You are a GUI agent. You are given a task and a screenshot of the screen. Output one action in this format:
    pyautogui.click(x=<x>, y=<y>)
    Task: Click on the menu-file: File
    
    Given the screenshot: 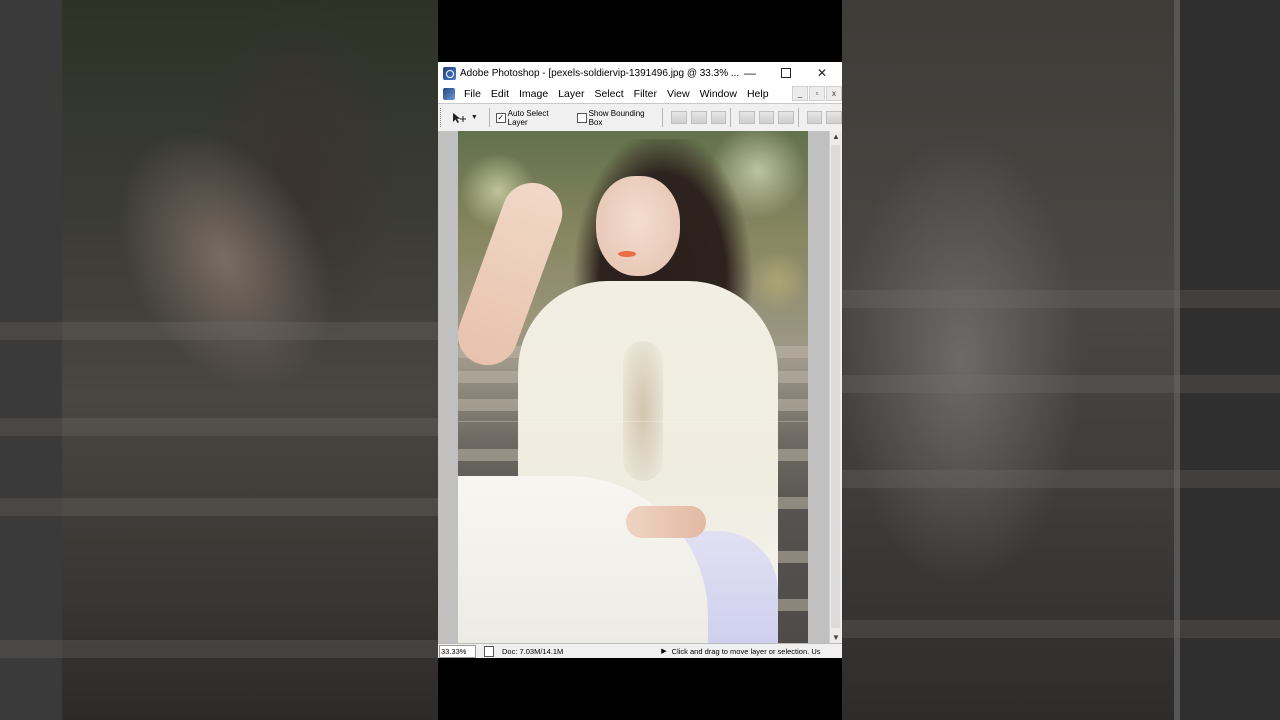 What is the action you would take?
    pyautogui.click(x=472, y=94)
    